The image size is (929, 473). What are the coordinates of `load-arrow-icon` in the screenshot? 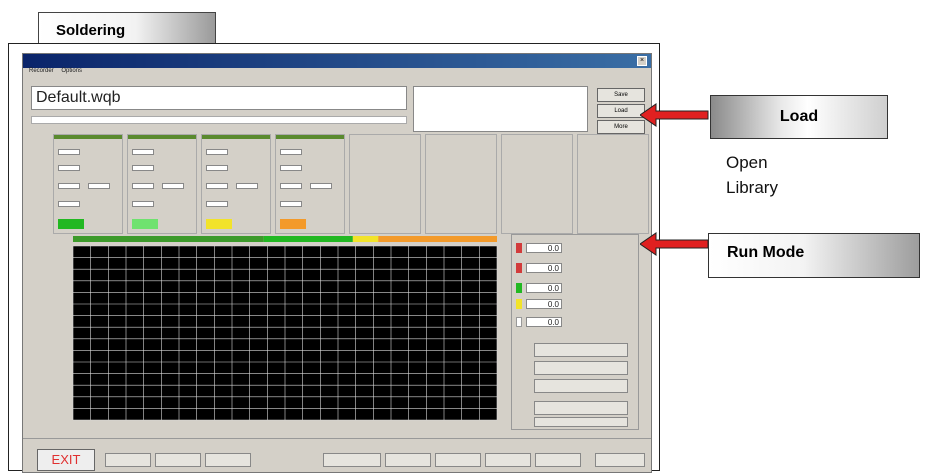 It's located at (674, 115).